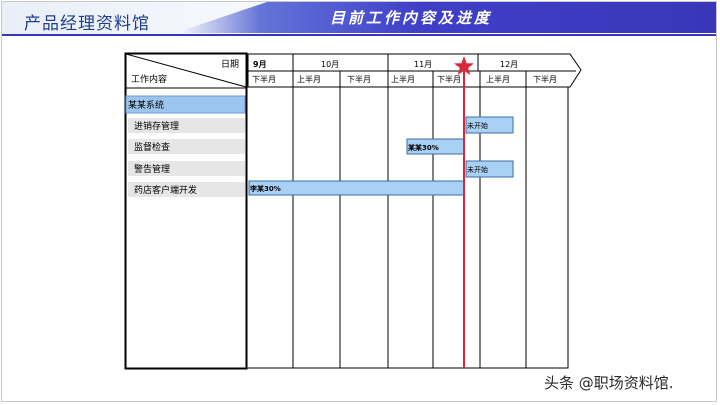  What do you see at coordinates (230, 64) in the screenshot?
I see `corner-top-label: 日期` at bounding box center [230, 64].